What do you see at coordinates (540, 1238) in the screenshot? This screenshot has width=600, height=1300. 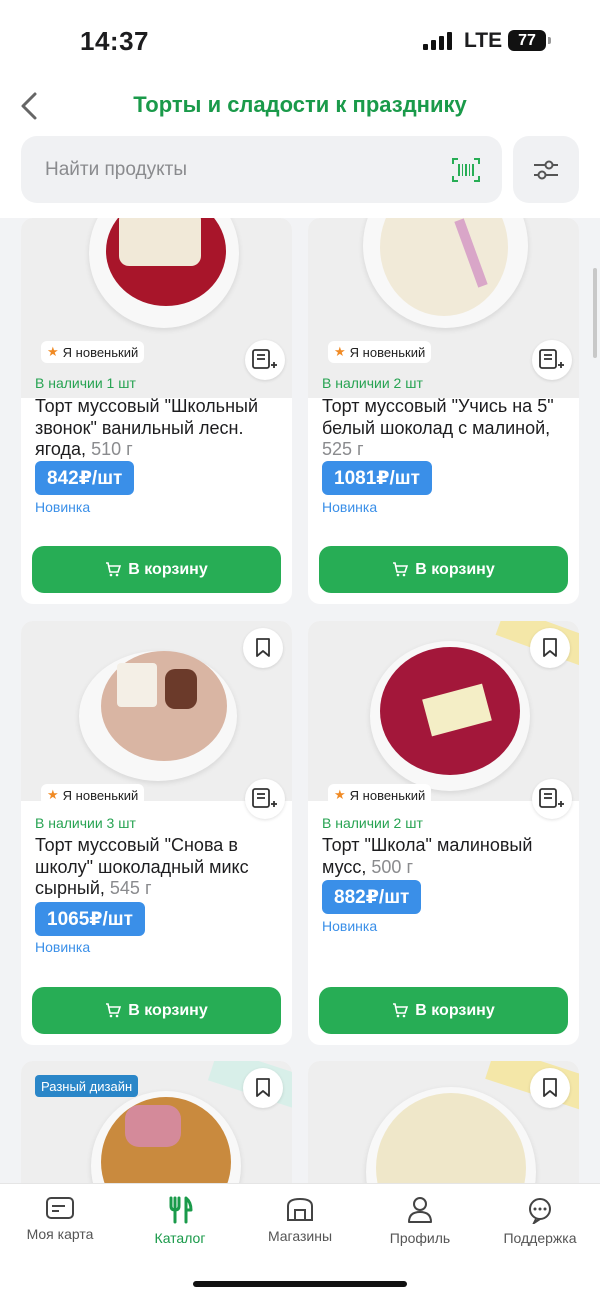 I see `tab-label: Поддержка` at bounding box center [540, 1238].